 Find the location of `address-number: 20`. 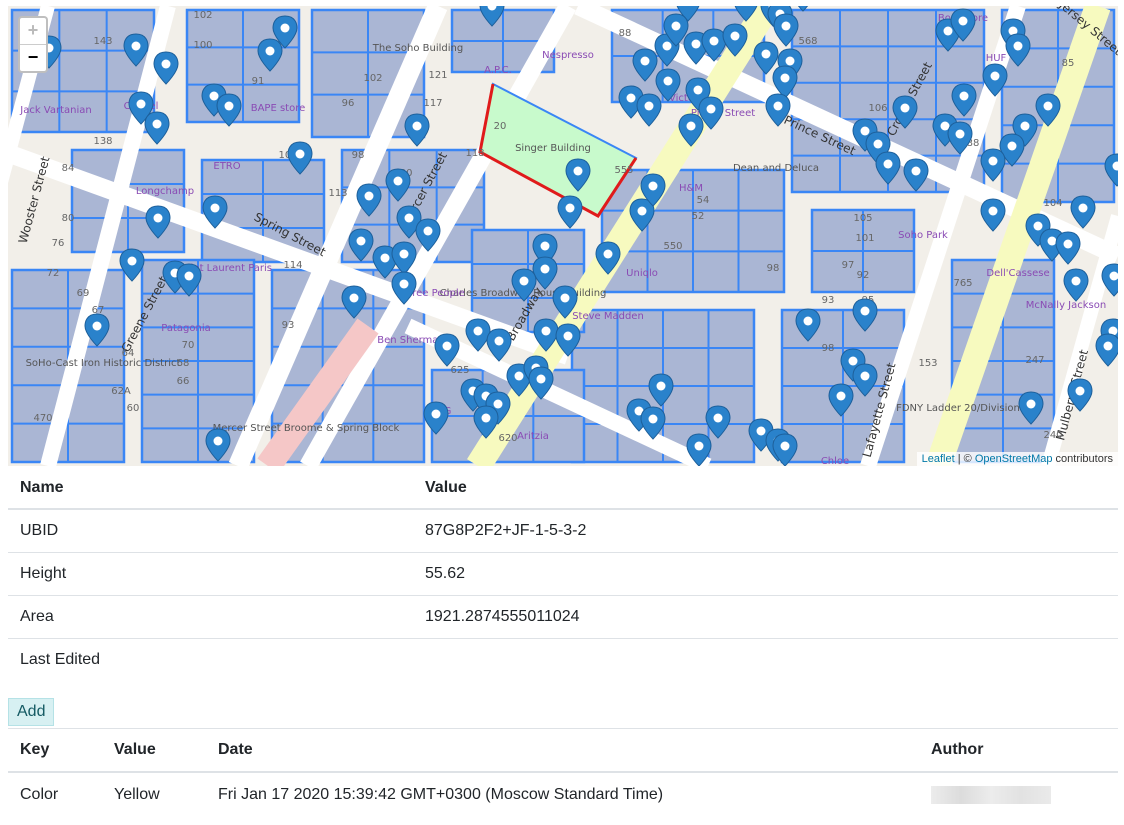

address-number: 20 is located at coordinates (500, 126).